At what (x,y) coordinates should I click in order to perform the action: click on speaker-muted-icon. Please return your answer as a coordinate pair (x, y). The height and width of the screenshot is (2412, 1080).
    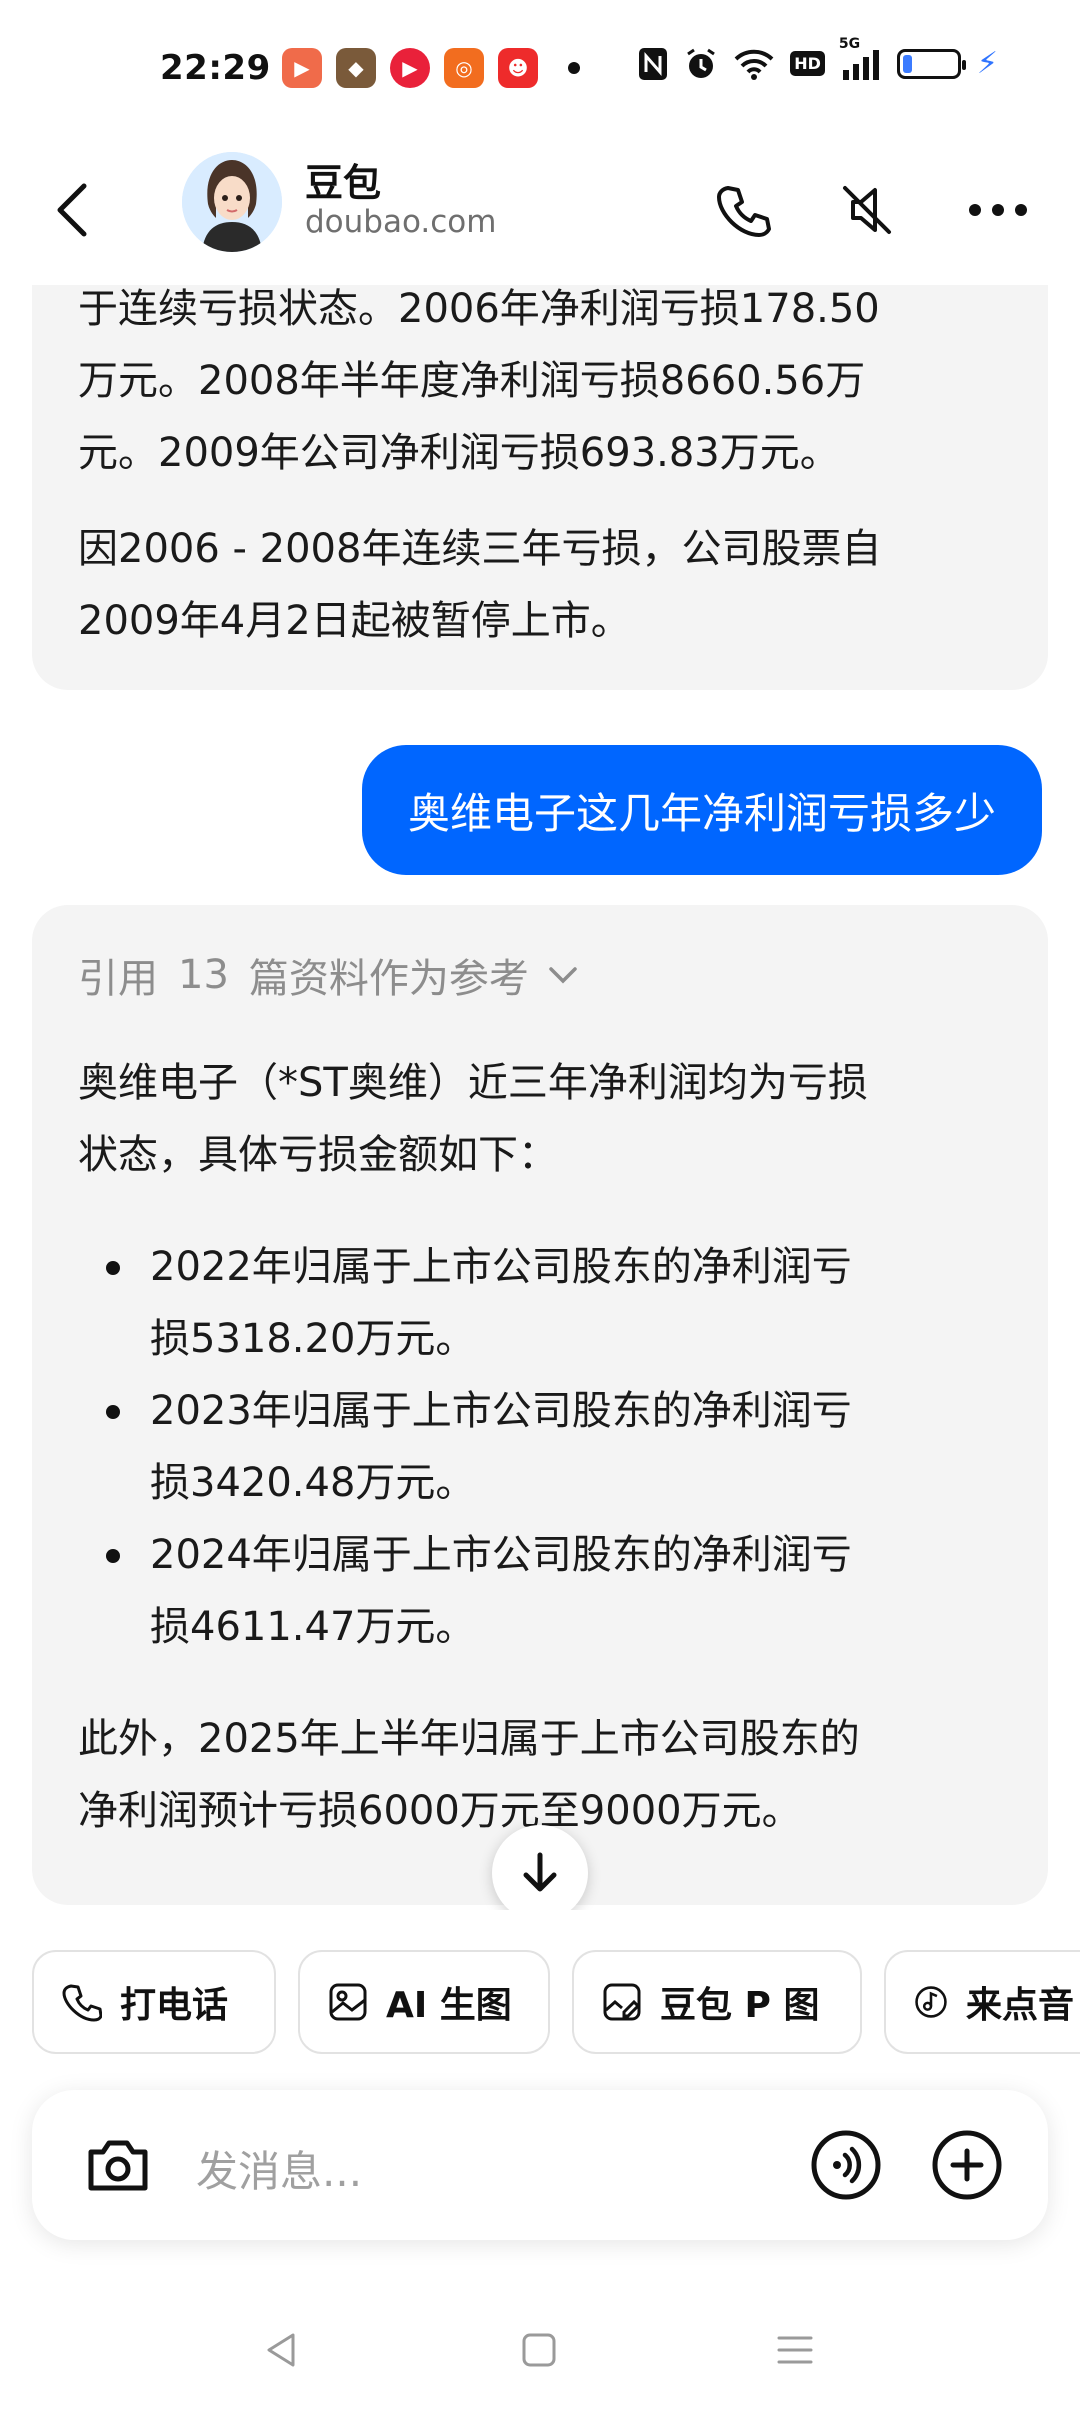
    Looking at the image, I should click on (867, 210).